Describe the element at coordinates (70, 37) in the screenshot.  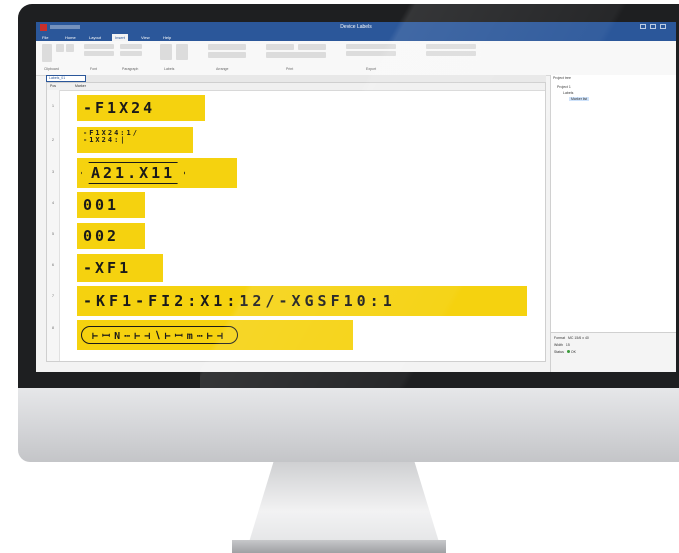
I see `tab-home: Home` at that location.